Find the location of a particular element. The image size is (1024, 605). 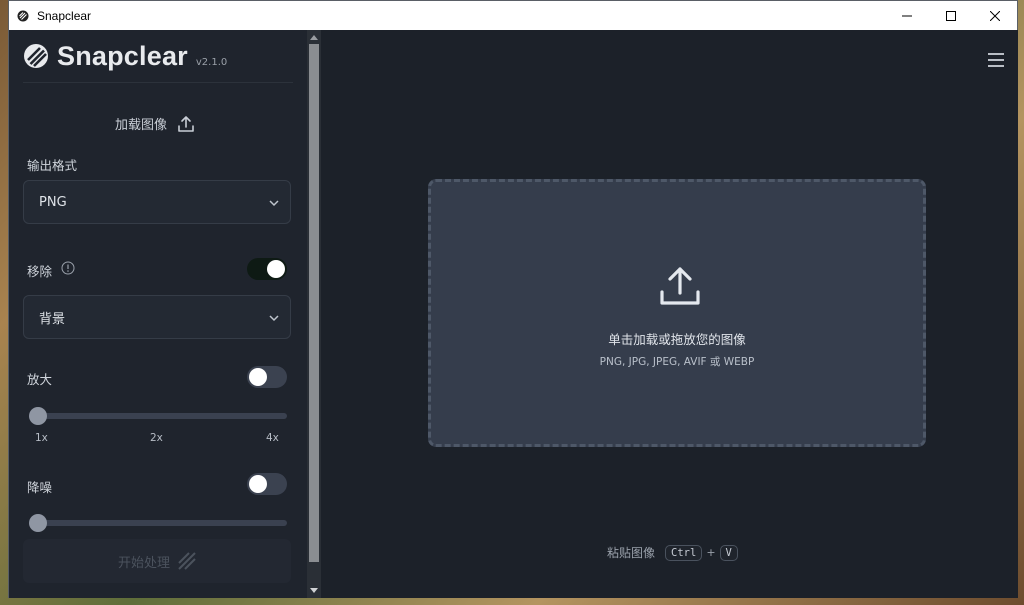

upscale-tick-4x: 4x is located at coordinates (272, 438).